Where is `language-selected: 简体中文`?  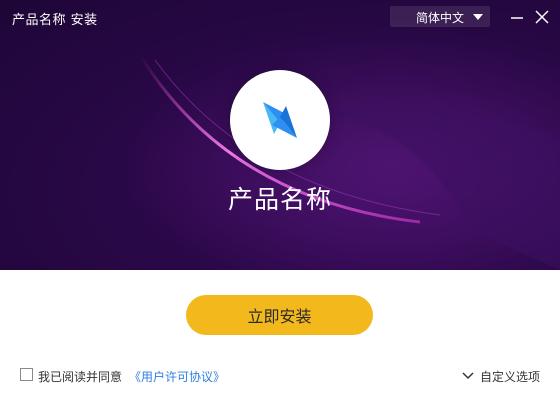
language-selected: 简体中文 is located at coordinates (440, 18).